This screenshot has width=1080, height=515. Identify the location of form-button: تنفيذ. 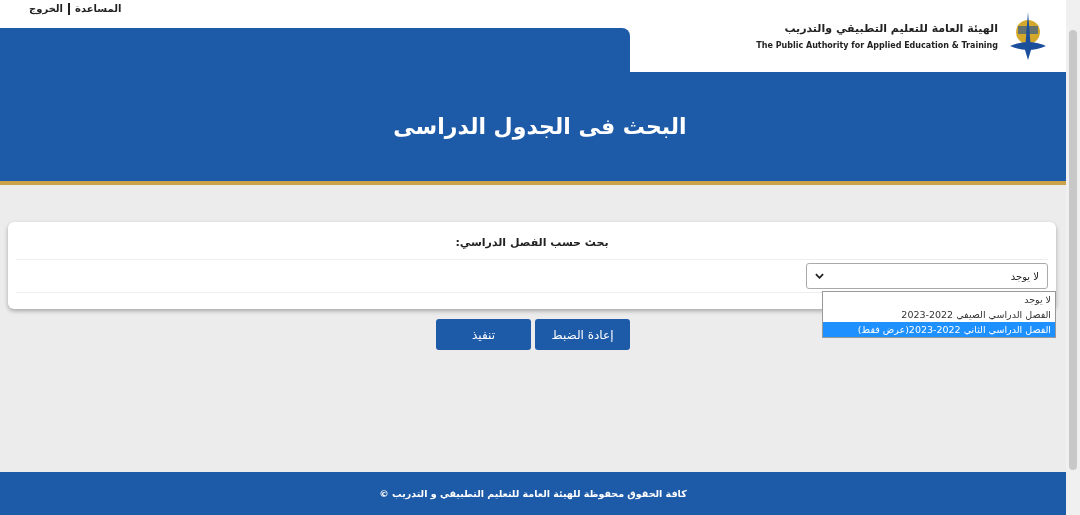
(483, 334).